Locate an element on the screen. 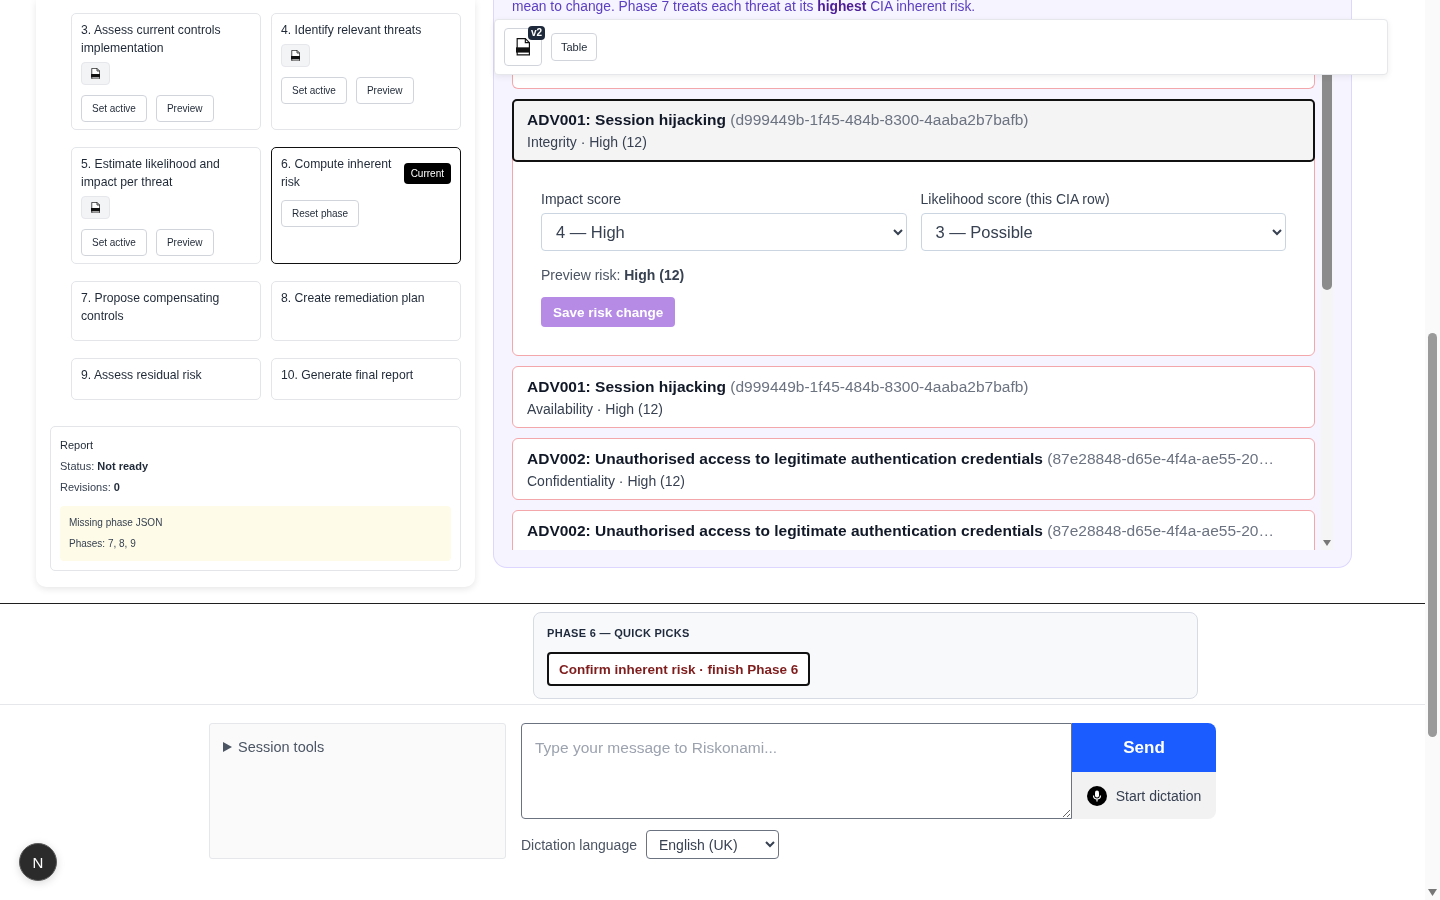 This screenshot has width=1440, height=900. table-button: Table is located at coordinates (574, 47).